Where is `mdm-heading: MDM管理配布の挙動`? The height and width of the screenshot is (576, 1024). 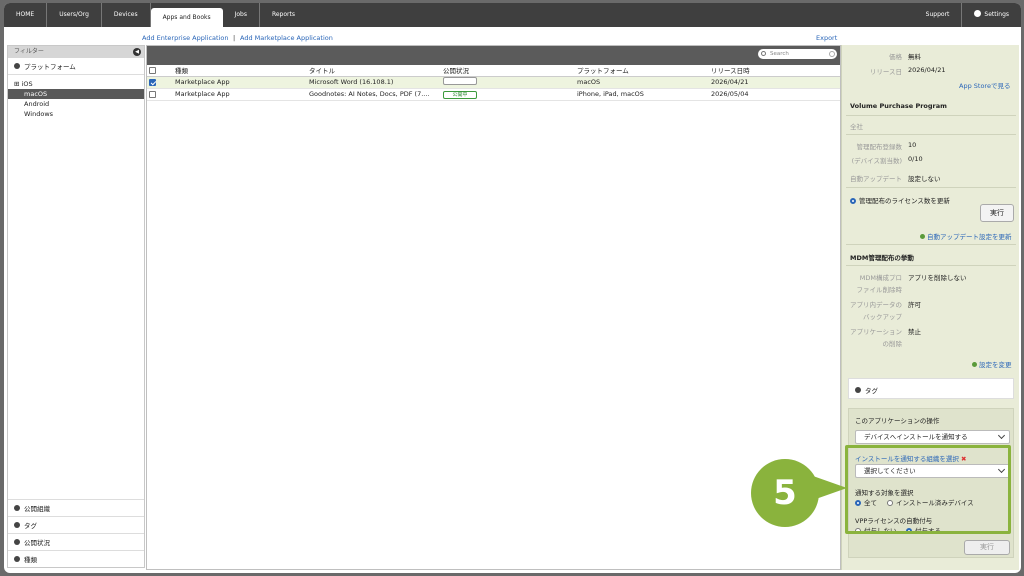
mdm-heading: MDM管理配布の挙動 is located at coordinates (882, 258).